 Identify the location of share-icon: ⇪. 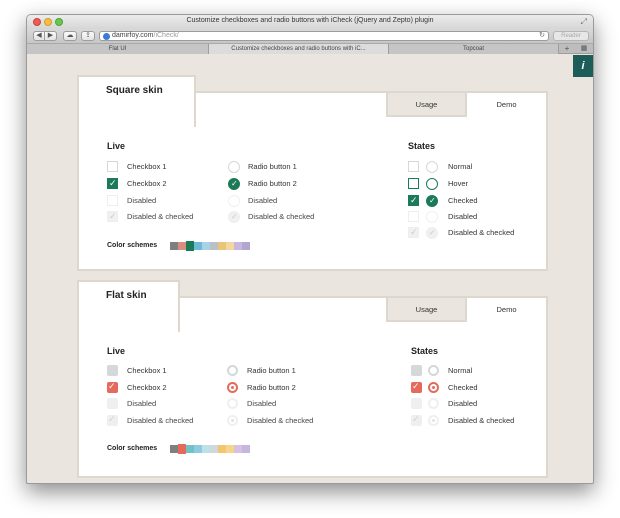
(88, 36).